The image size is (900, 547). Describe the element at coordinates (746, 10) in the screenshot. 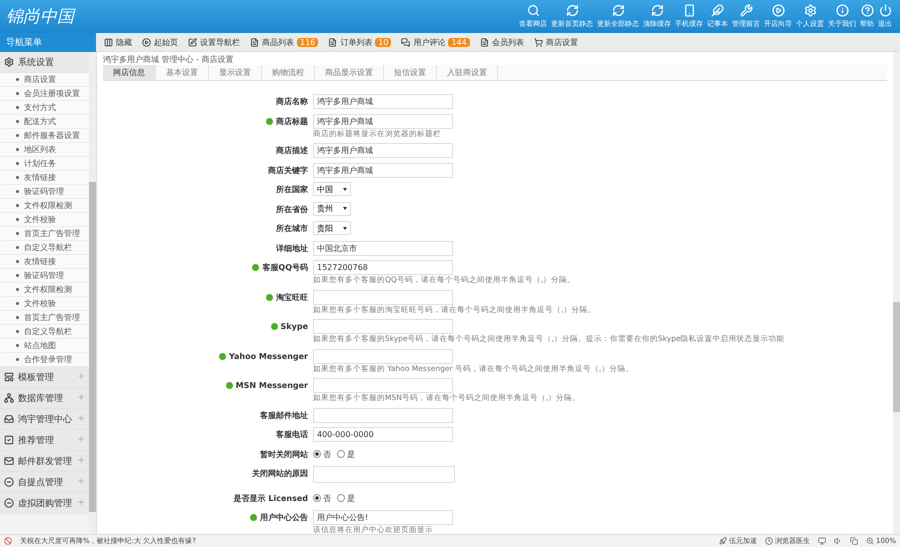

I see `wrench-icon` at that location.